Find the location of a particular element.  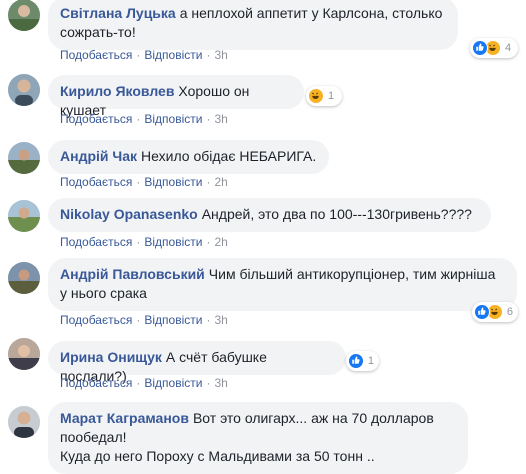

comment-text: Вот это олигарх... аж на 70 долларов is located at coordinates (313, 418).